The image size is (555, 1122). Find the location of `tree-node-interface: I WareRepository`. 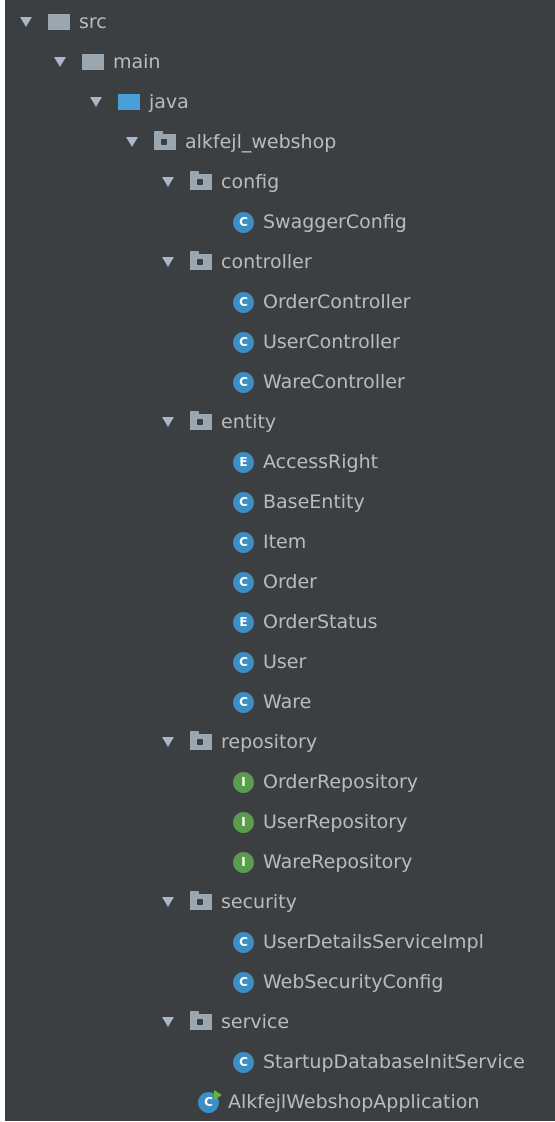

tree-node-interface: I WareRepository is located at coordinates (280, 862).